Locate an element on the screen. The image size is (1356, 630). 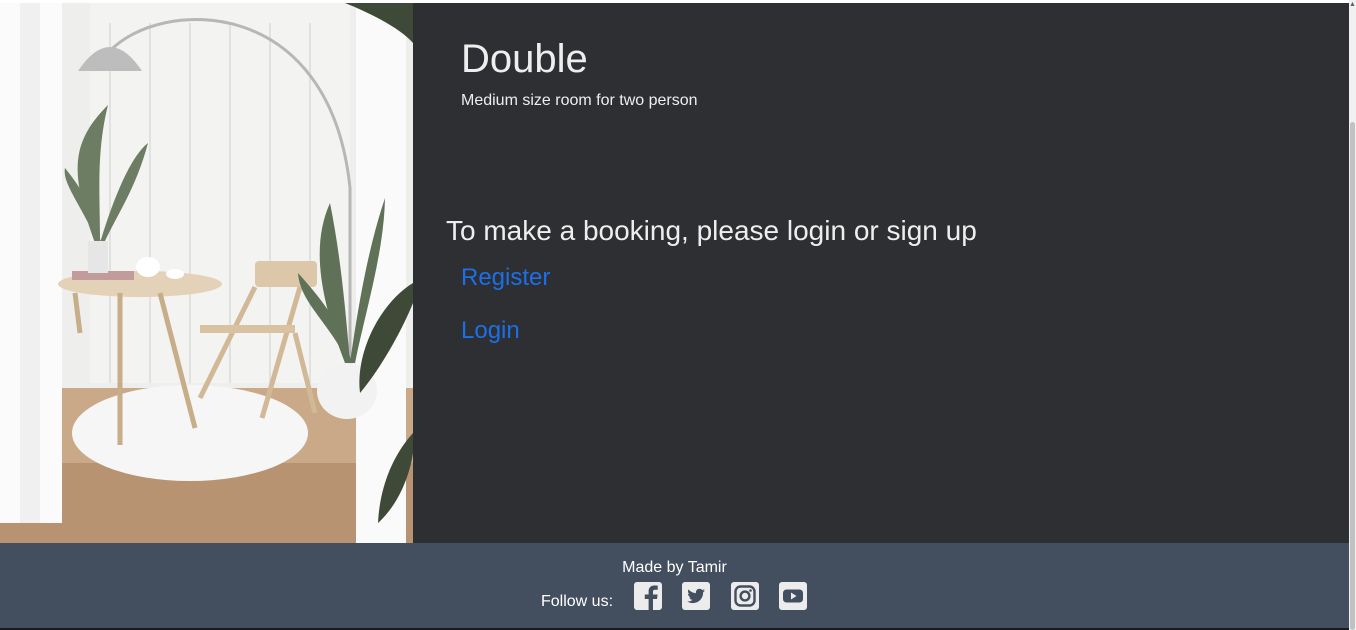
facebook-icon is located at coordinates (648, 596).